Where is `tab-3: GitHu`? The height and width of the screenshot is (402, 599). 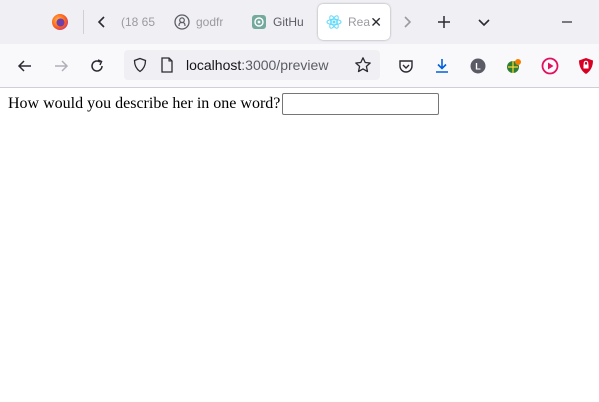 tab-3: GitHu is located at coordinates (276, 22).